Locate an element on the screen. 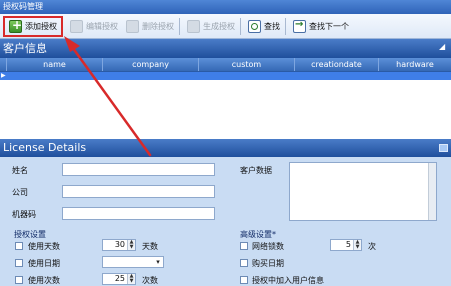 The image size is (451, 286). customer-data-field is located at coordinates (363, 191).